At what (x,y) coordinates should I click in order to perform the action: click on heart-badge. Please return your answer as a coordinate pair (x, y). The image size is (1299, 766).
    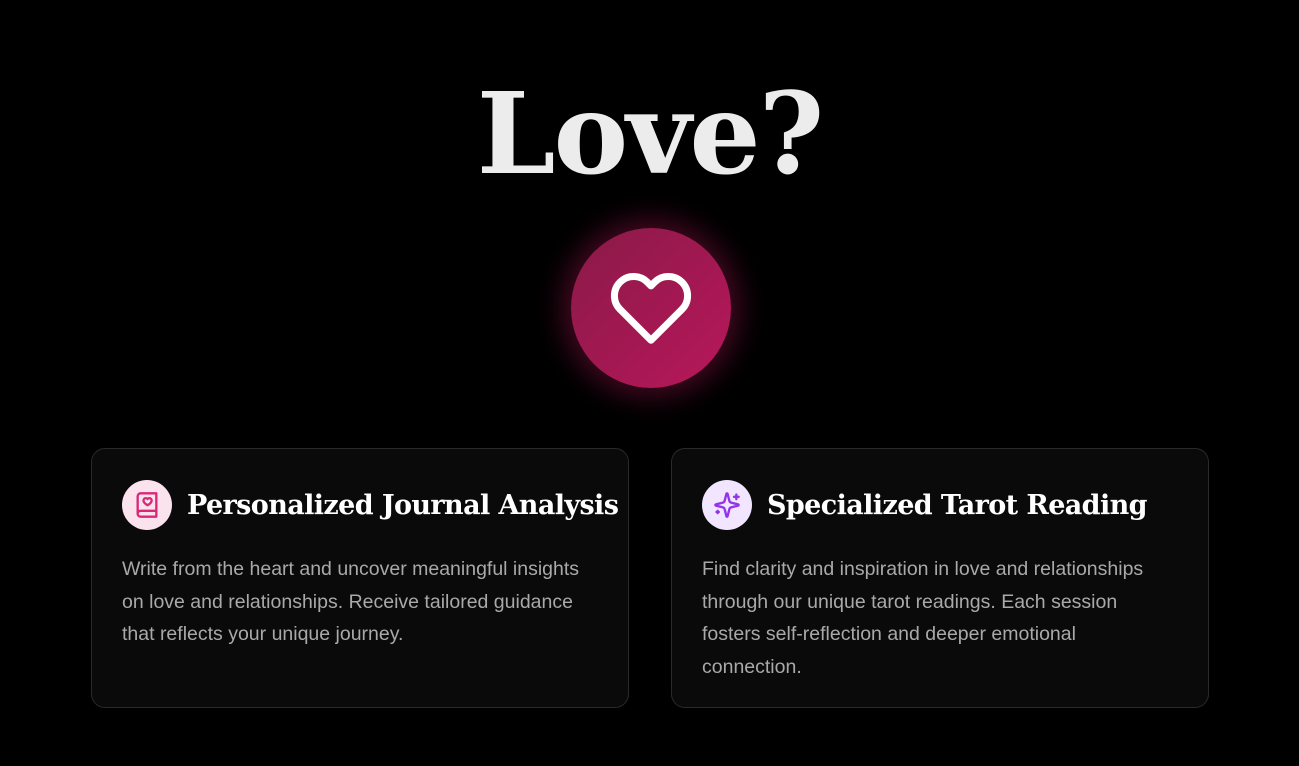
    Looking at the image, I should click on (651, 308).